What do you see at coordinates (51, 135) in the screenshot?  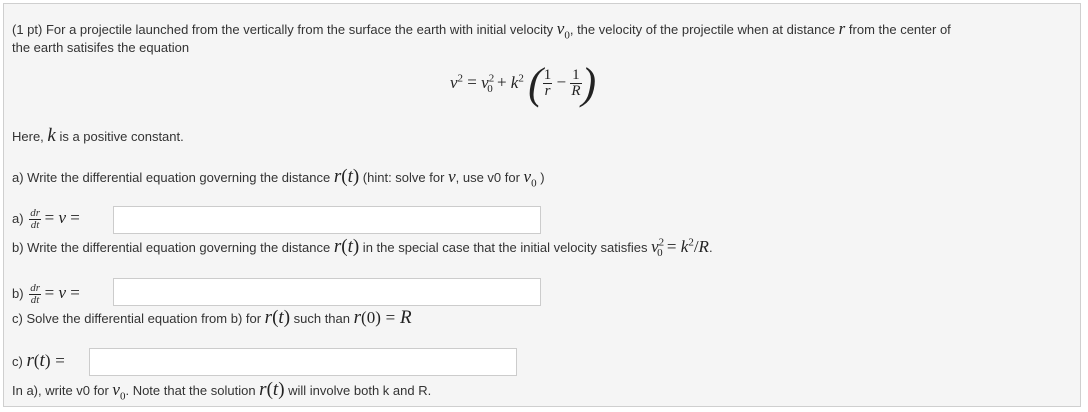 I see `k-symbol: k` at bounding box center [51, 135].